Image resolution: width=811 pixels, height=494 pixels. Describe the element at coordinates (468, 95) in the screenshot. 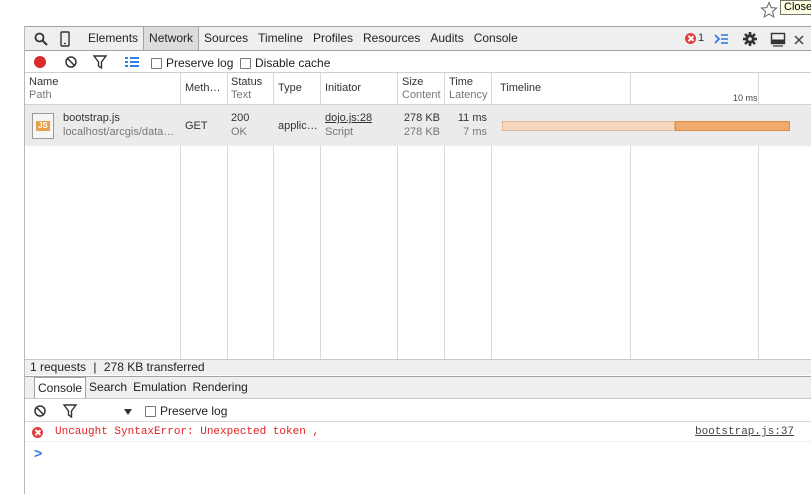

I see `header-sublabel: Latency` at that location.